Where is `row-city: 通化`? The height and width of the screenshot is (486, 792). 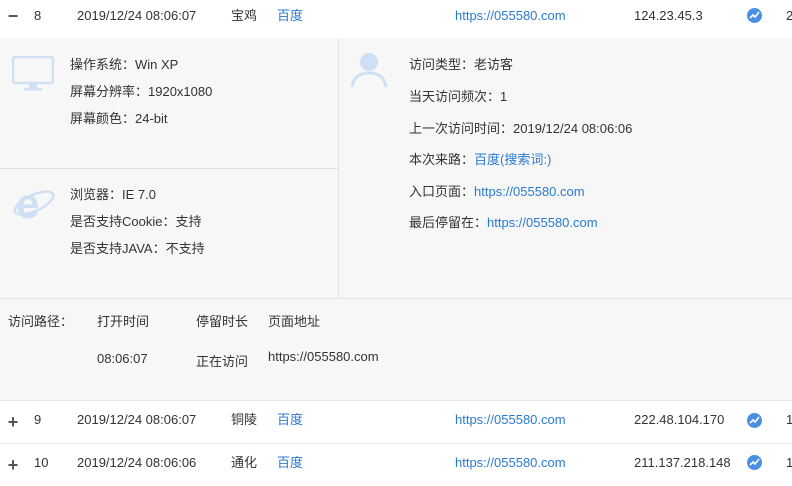
row-city: 通化 is located at coordinates (244, 462).